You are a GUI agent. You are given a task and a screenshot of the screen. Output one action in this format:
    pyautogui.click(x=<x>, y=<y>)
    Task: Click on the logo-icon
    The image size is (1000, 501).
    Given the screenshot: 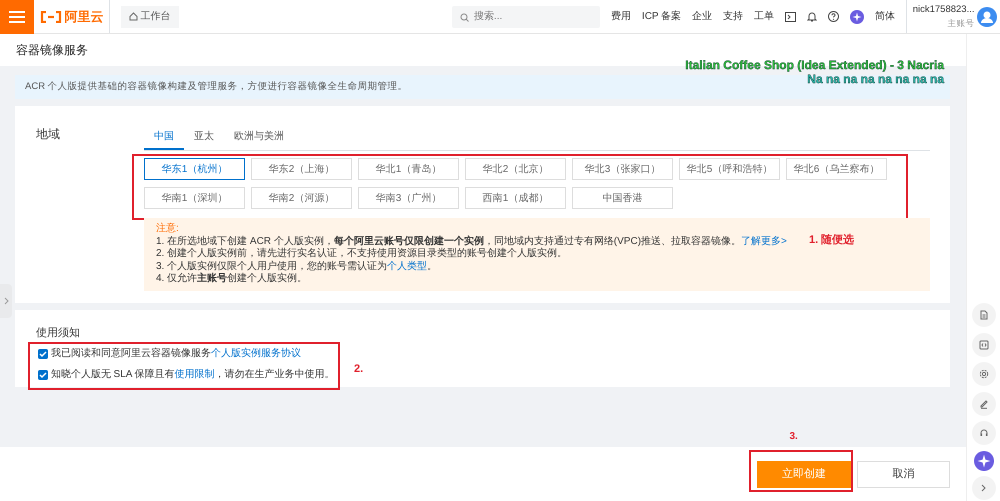 What is the action you would take?
    pyautogui.click(x=51, y=16)
    